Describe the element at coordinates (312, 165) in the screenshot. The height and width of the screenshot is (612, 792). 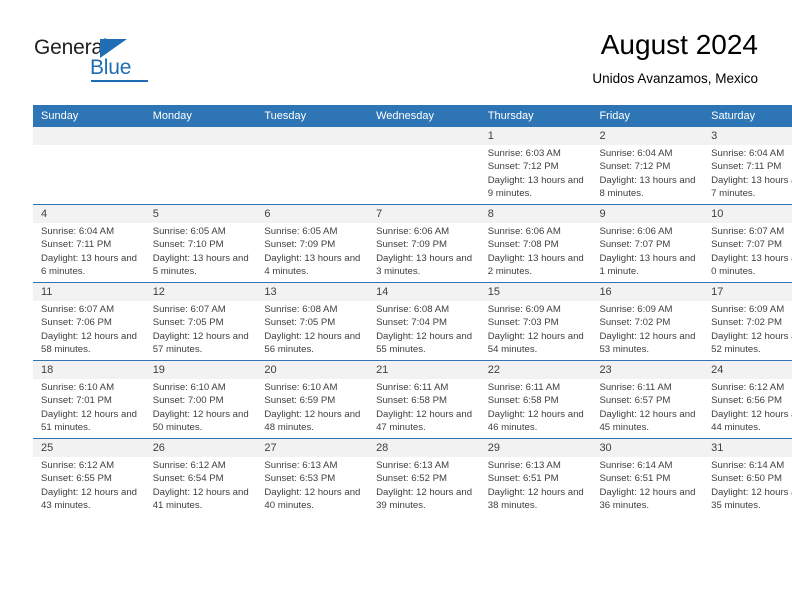
I see `day-cell-content` at that location.